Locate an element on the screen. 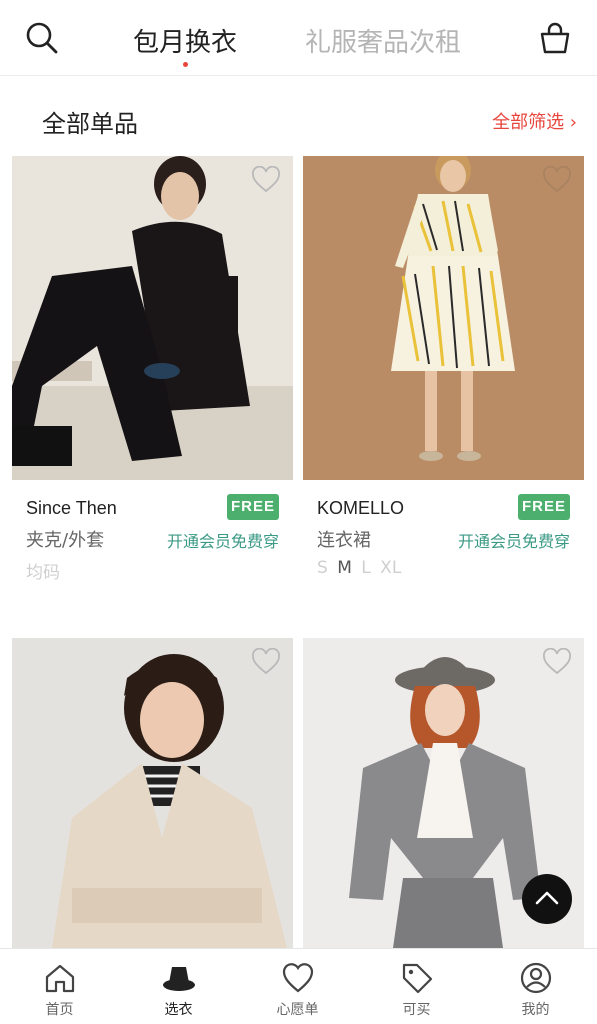 This screenshot has height=1024, width=597. nav-profile: 我的 is located at coordinates (535, 986).